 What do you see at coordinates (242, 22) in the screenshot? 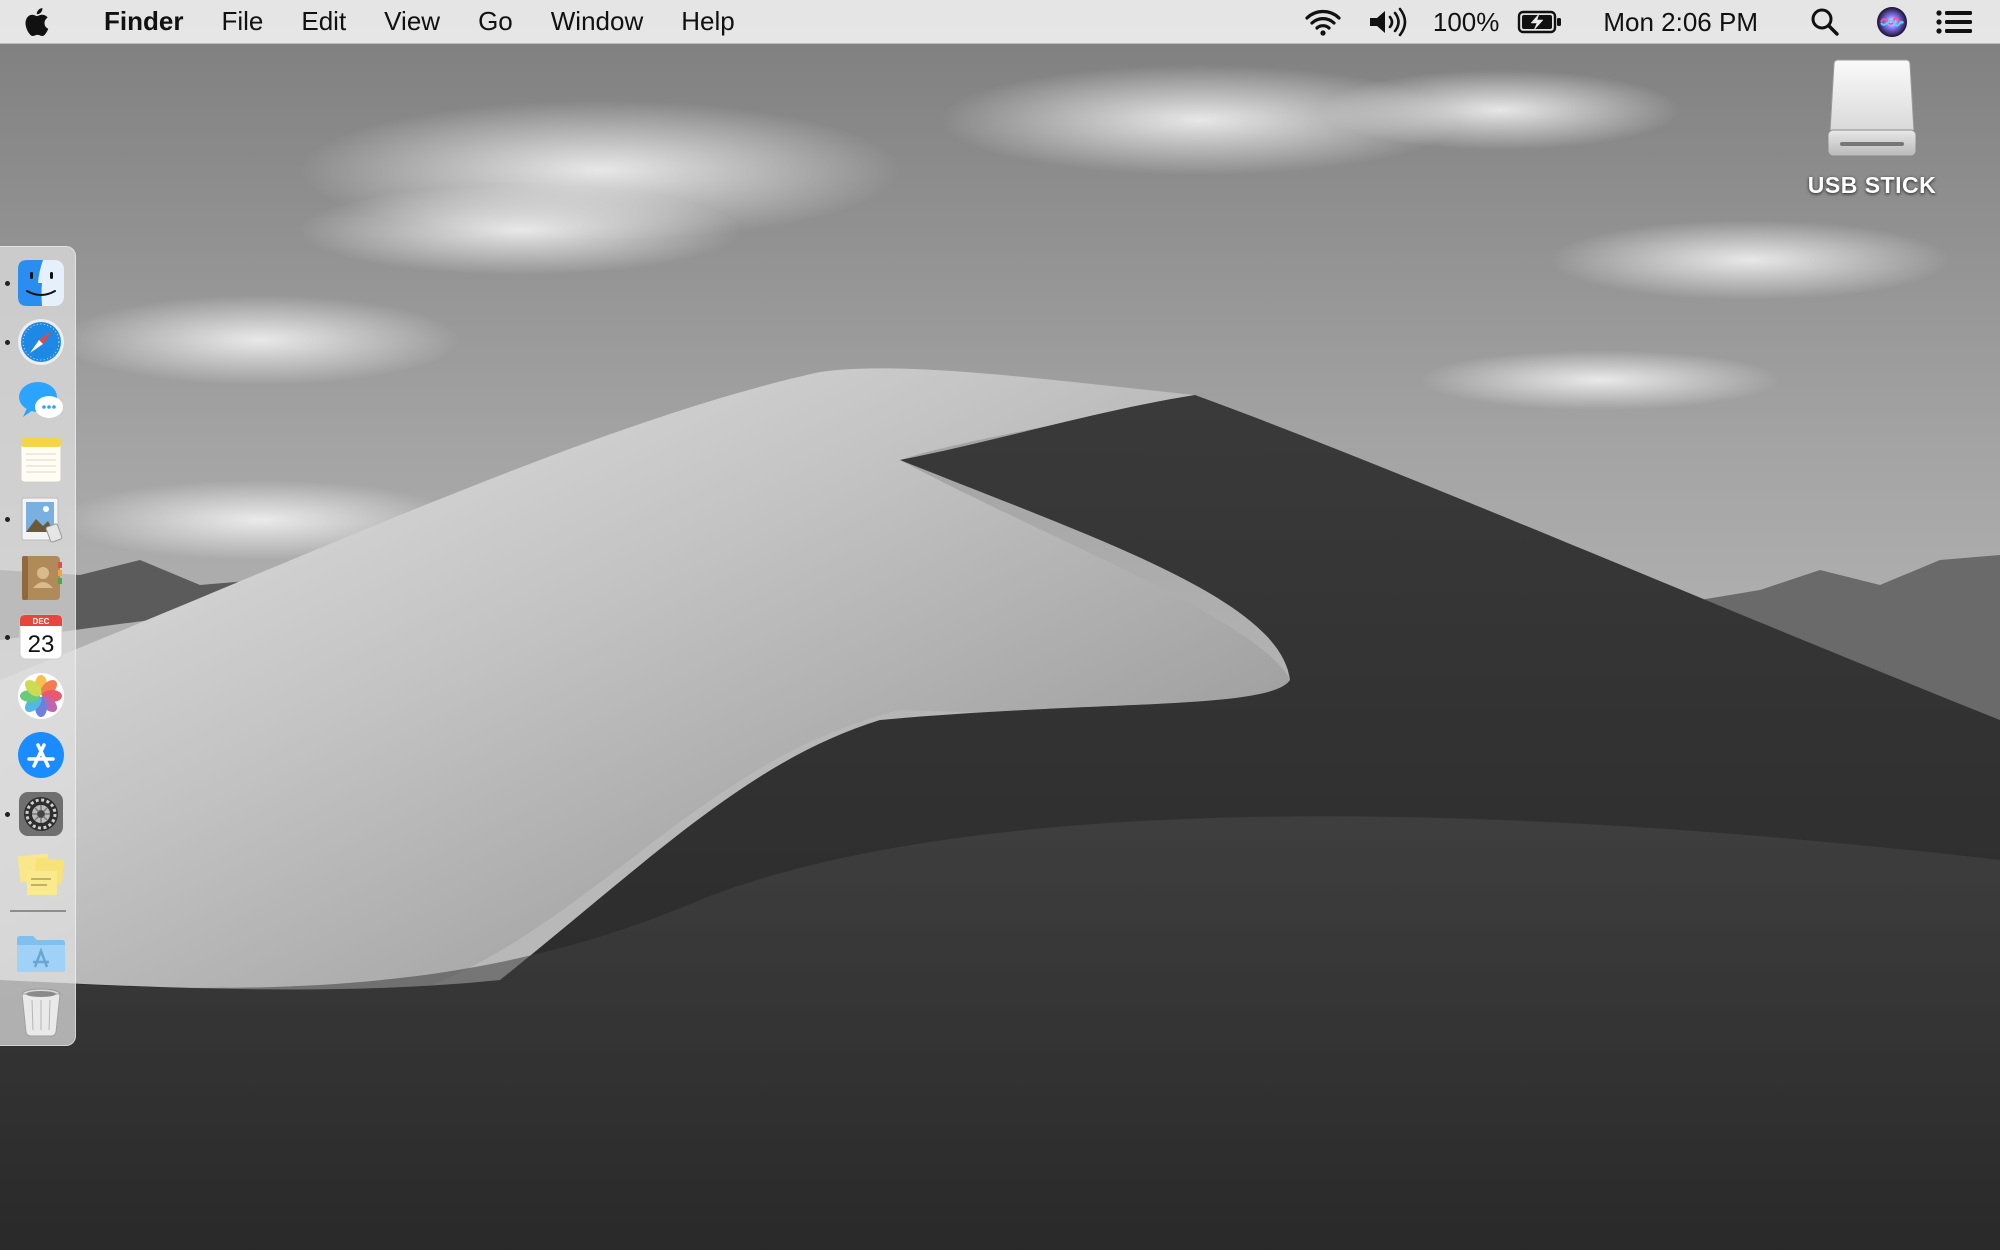
I see `menu-file: File` at bounding box center [242, 22].